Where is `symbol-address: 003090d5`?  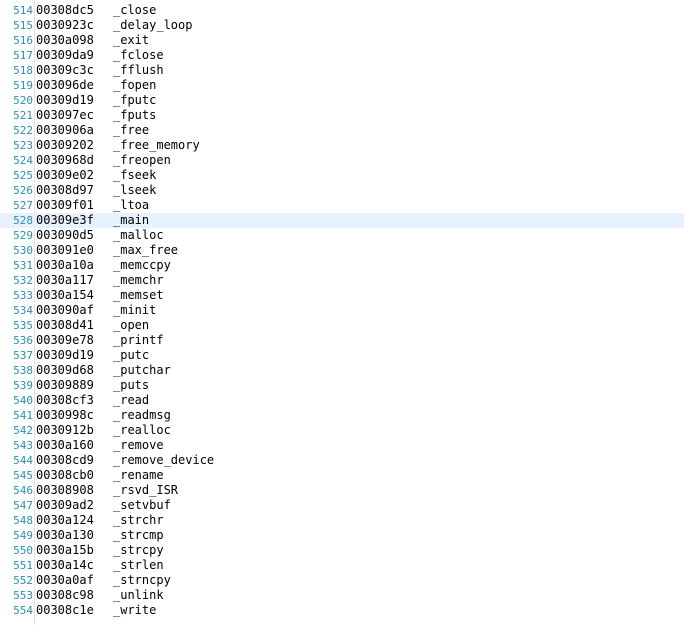
symbol-address: 003090d5 is located at coordinates (65, 235).